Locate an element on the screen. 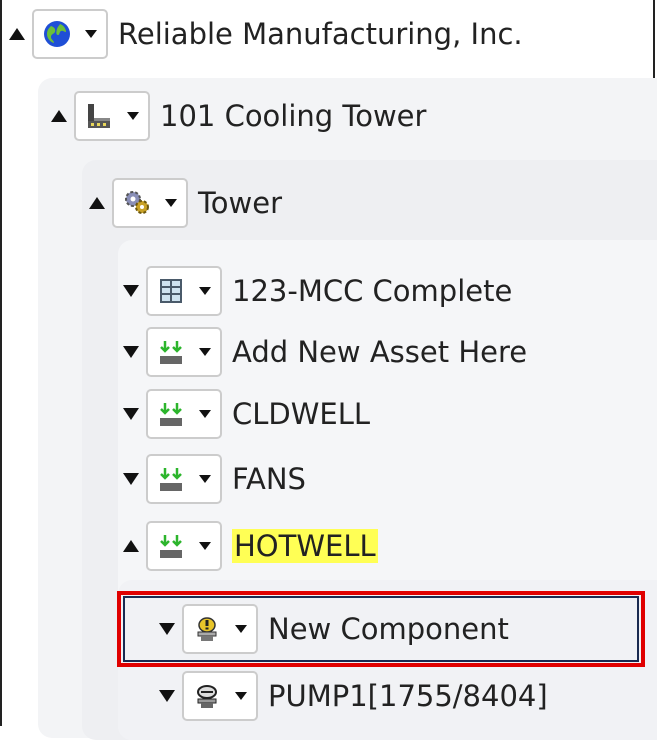  tree-node-asset: 123-MCC Complete is located at coordinates (317, 291).